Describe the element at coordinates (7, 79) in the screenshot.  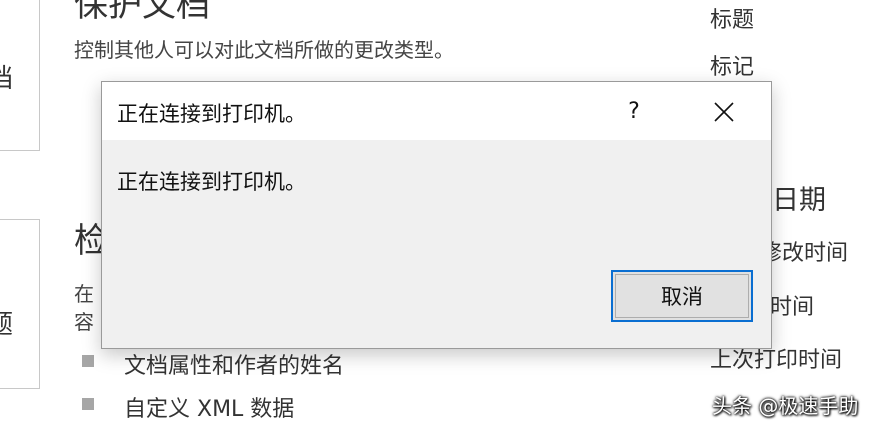
I see `left-card-top-label: 档` at that location.